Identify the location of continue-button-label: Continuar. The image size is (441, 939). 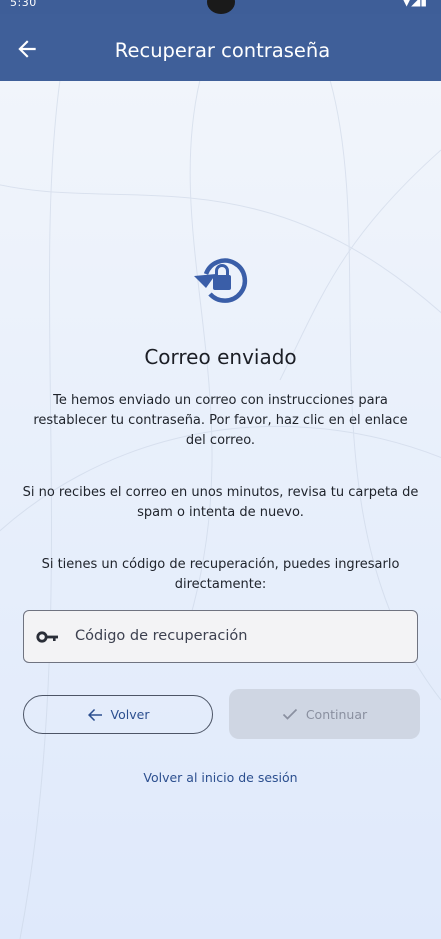
(336, 714).